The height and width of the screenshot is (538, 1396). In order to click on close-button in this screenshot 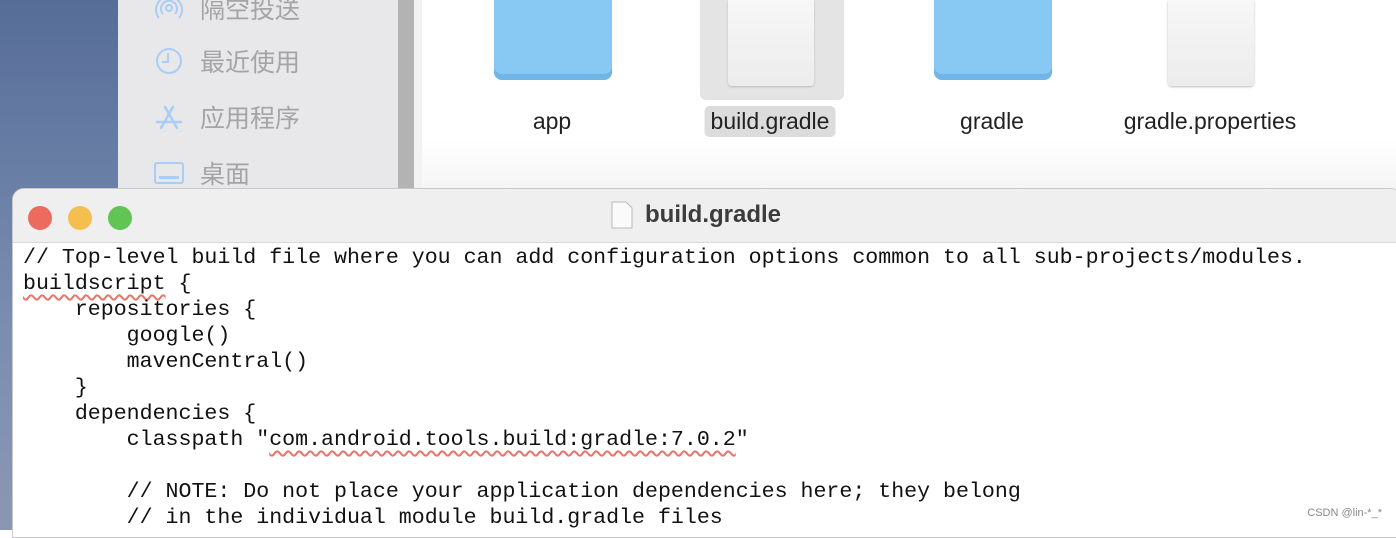, I will do `click(40, 218)`.